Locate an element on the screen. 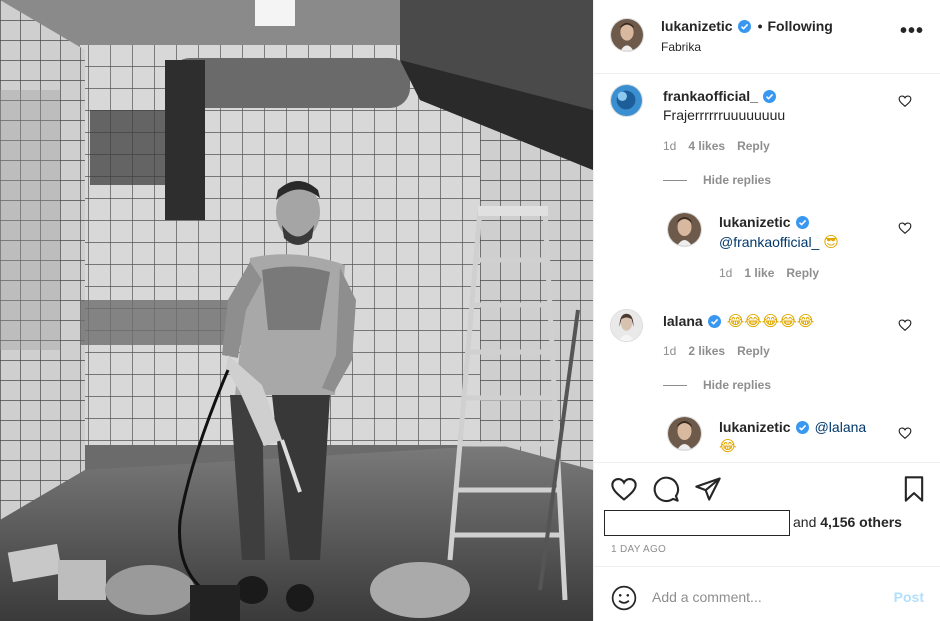  post-comment-button: Post is located at coordinates (909, 597).